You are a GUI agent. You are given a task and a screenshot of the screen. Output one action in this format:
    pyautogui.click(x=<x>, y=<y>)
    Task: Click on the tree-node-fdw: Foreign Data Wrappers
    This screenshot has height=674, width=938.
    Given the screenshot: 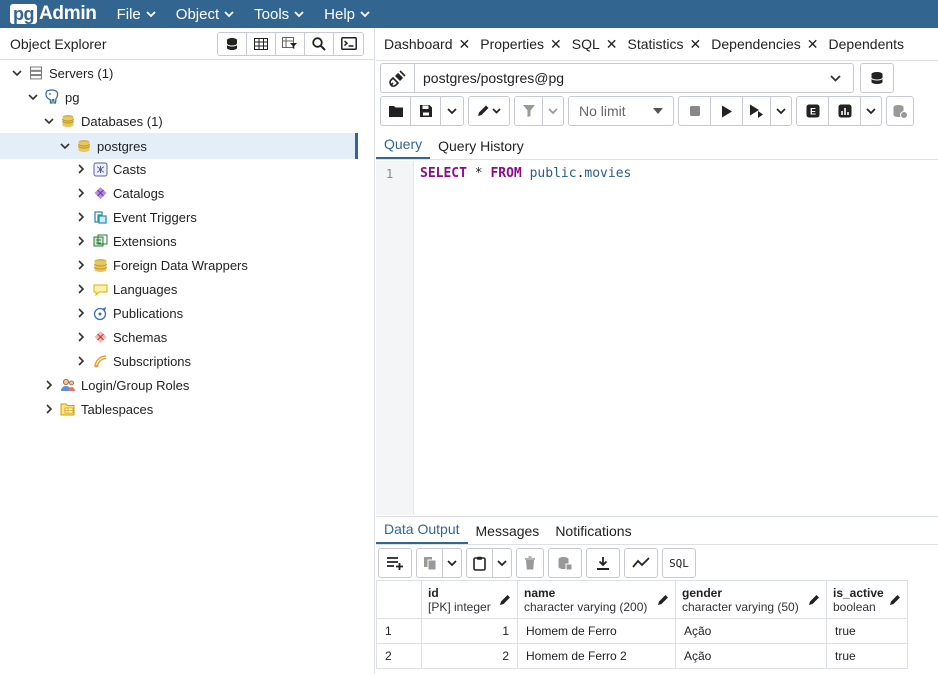 What is the action you would take?
    pyautogui.click(x=179, y=265)
    